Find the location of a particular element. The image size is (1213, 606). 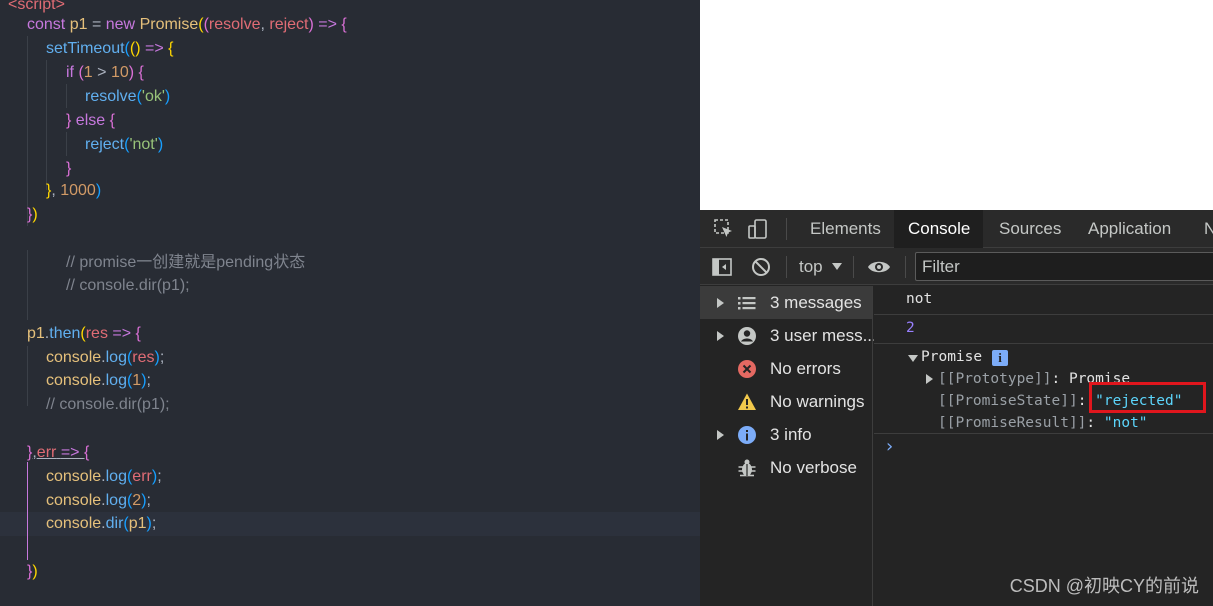

code-line-21: }) is located at coordinates (32, 572).